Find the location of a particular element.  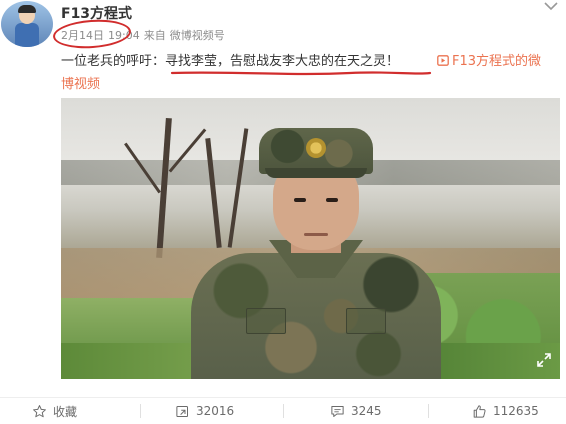

comment-button: 3245 is located at coordinates (356, 411).